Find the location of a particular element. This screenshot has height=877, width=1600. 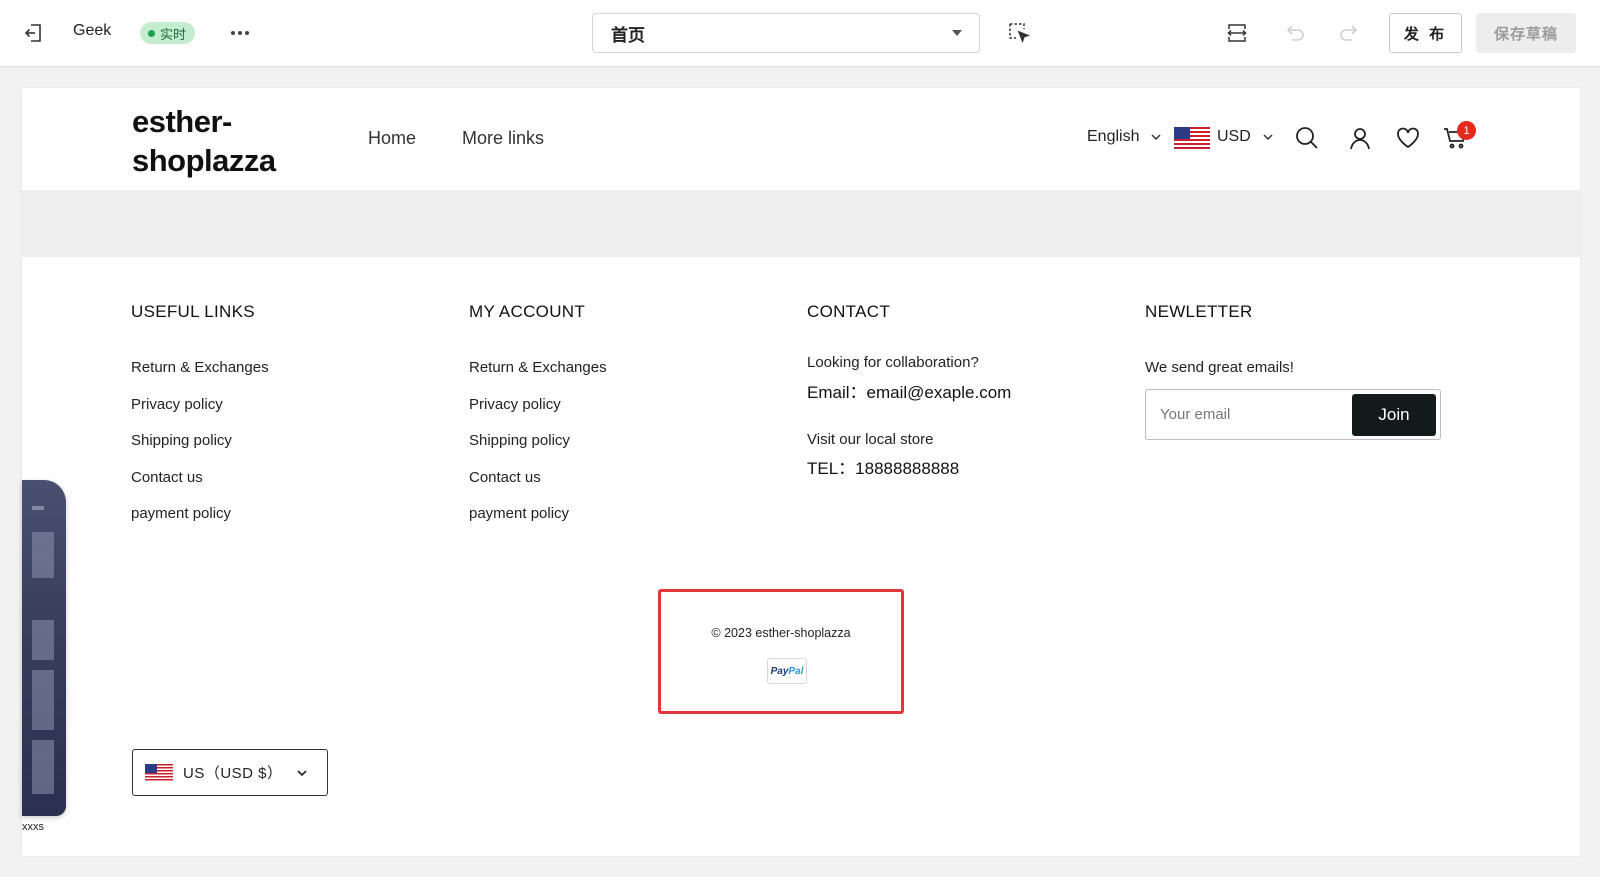

copyright-text: © 2023 esther-shoplazza is located at coordinates (781, 633).